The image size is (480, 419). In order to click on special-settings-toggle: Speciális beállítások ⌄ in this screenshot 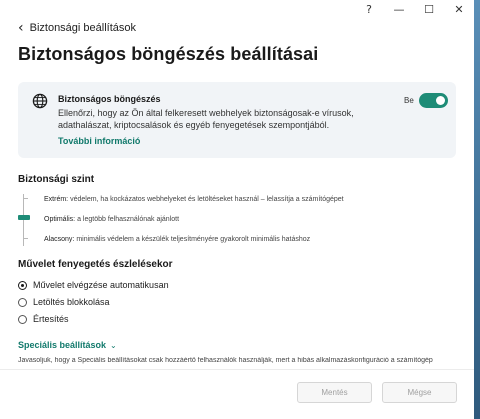, I will do `click(67, 345)`.